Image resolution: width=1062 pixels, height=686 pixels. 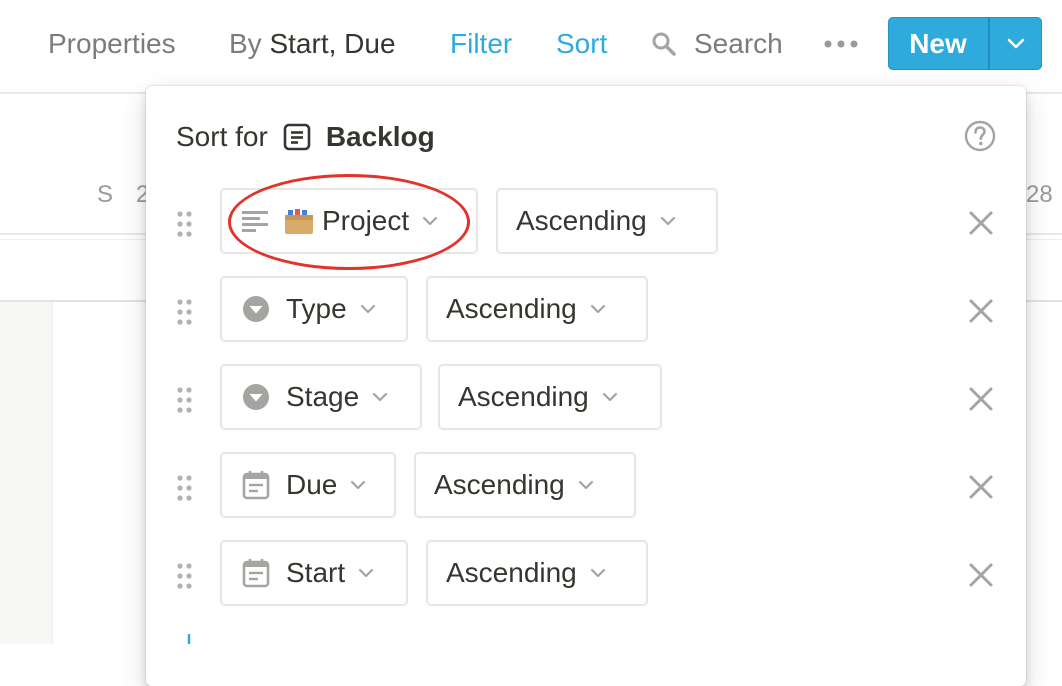 What do you see at coordinates (366, 220) in the screenshot?
I see `sort-property-label: Project` at bounding box center [366, 220].